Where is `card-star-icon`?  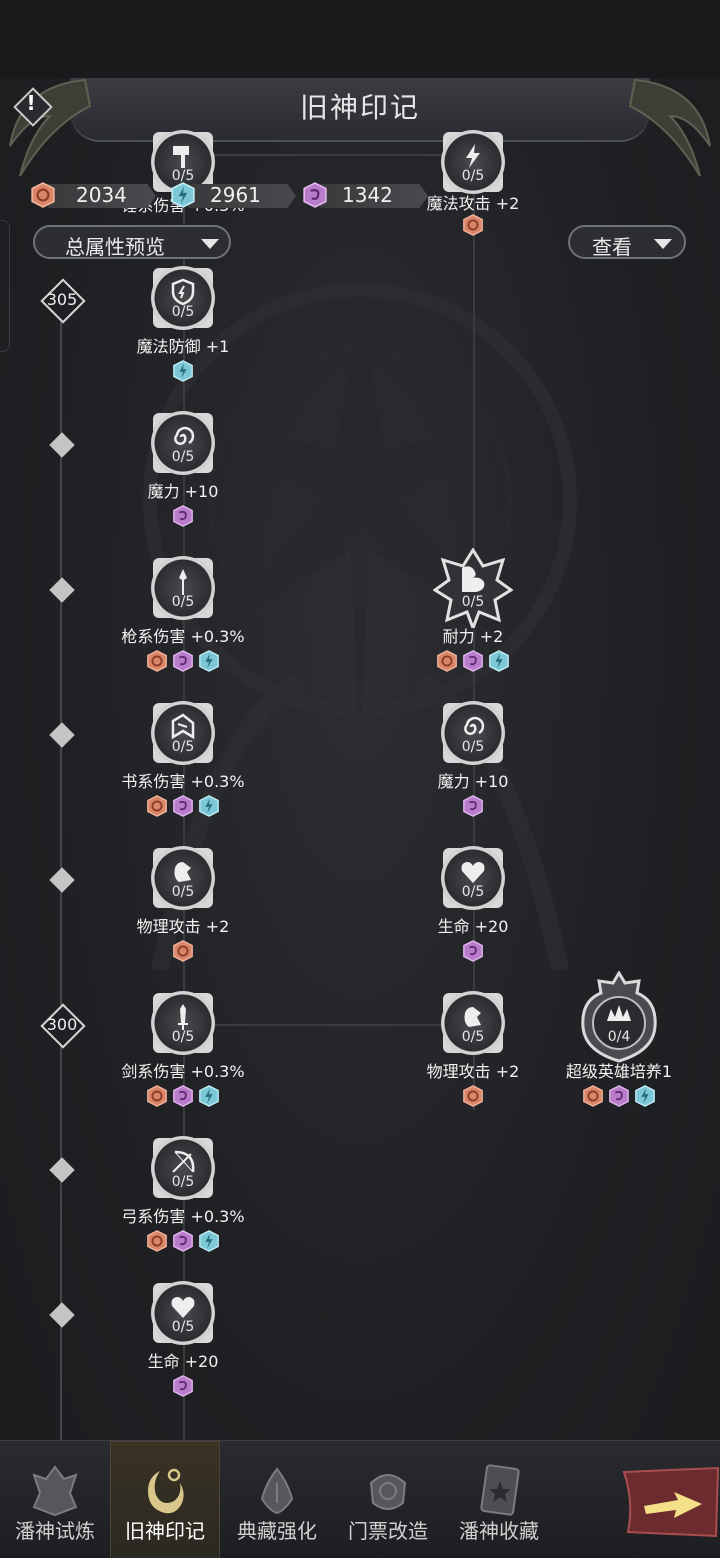 card-star-icon is located at coordinates (500, 1490).